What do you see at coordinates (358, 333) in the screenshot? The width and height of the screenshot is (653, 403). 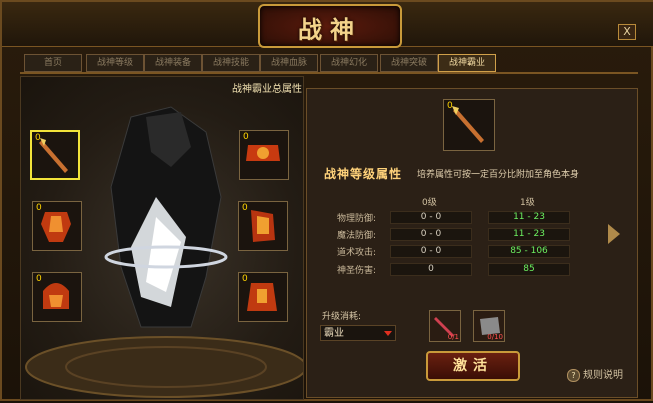 I see `cost-type-dropdown: 霸业` at bounding box center [358, 333].